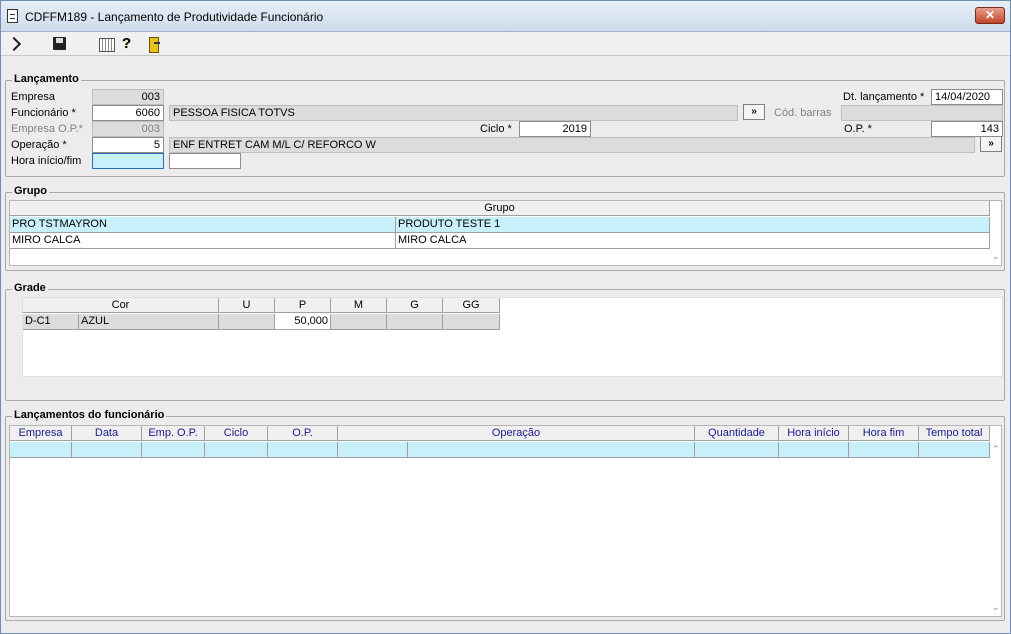 The height and width of the screenshot is (634, 1011). What do you see at coordinates (954, 433) in the screenshot?
I see `lanc-header-tempo-total: Tempo total` at bounding box center [954, 433].